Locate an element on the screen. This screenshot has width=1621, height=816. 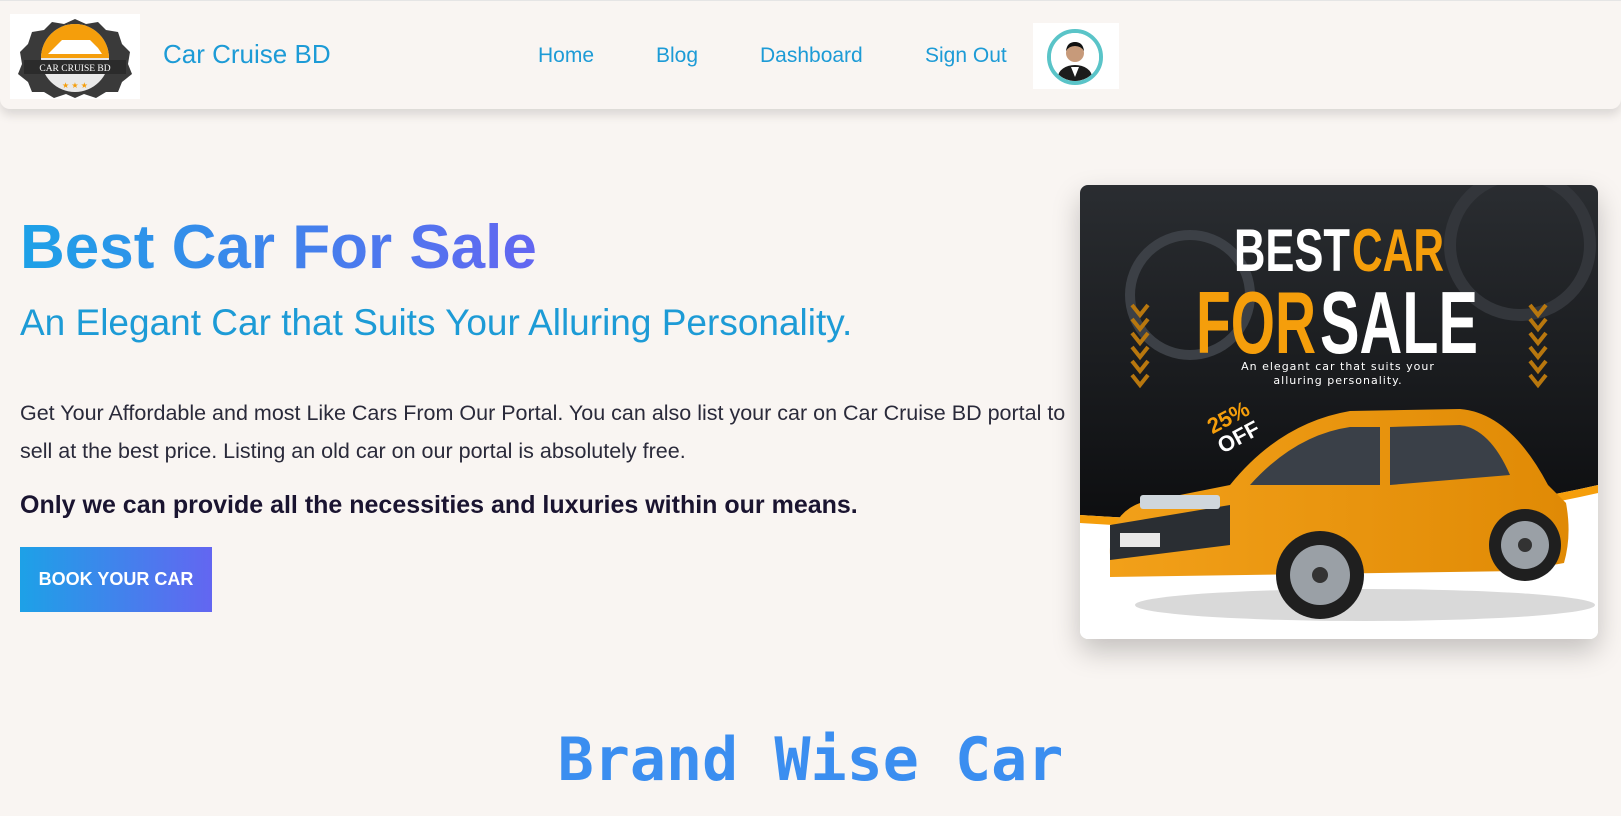
nav-dashboard: Dashboard is located at coordinates (811, 56).